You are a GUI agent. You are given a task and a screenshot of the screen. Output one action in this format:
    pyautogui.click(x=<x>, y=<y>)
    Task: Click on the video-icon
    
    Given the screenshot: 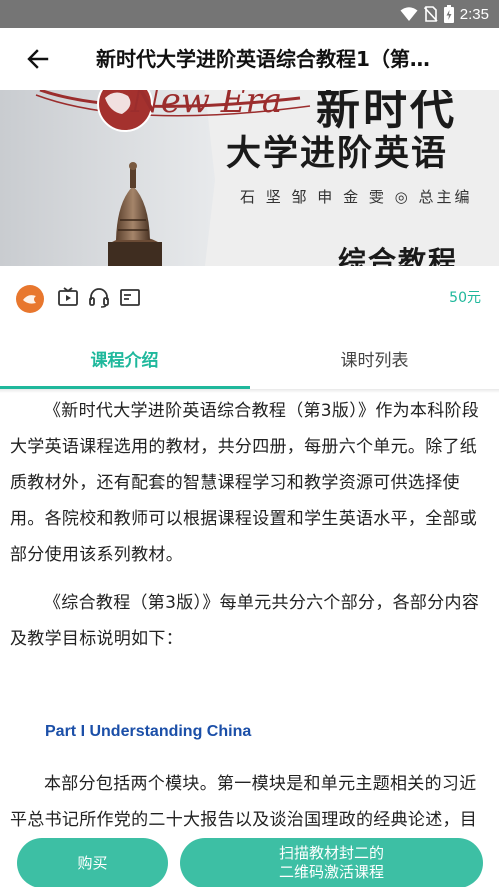 What is the action you would take?
    pyautogui.click(x=68, y=296)
    